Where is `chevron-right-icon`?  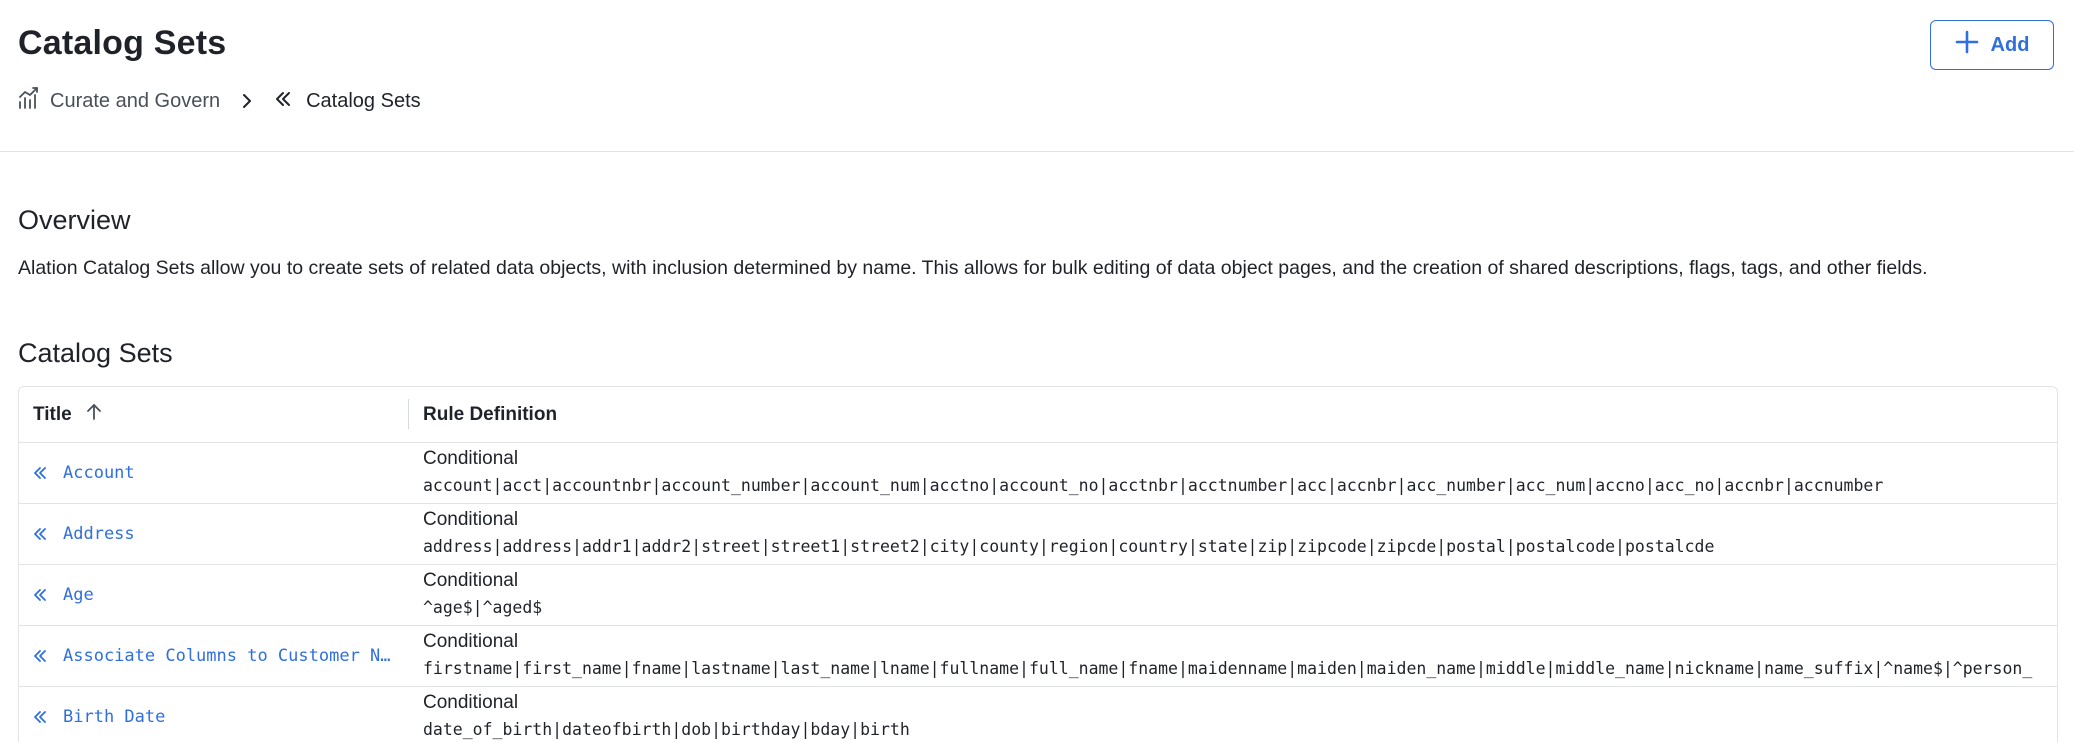 chevron-right-icon is located at coordinates (247, 101).